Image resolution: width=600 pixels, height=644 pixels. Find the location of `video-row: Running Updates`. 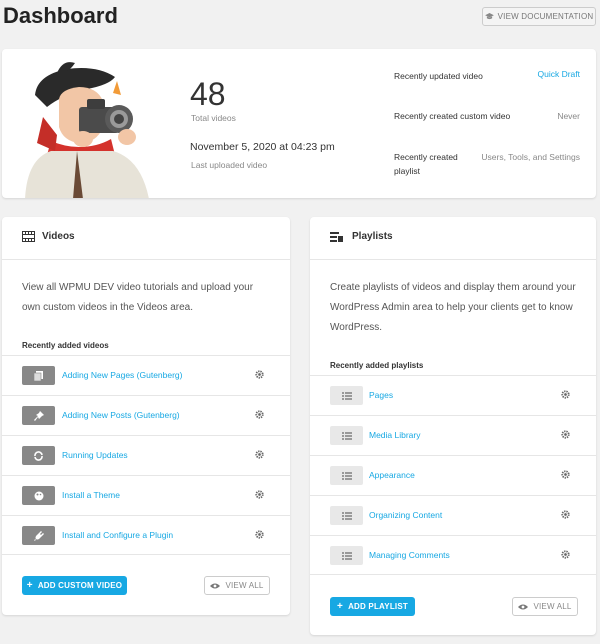

video-row: Running Updates is located at coordinates (146, 455).